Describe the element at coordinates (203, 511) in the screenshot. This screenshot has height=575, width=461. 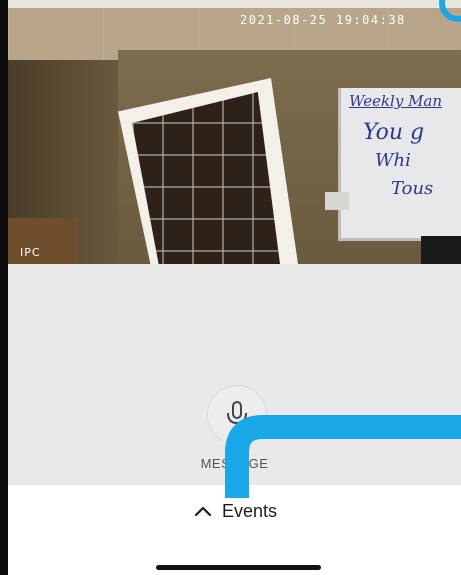
I see `chevron-up-icon` at that location.